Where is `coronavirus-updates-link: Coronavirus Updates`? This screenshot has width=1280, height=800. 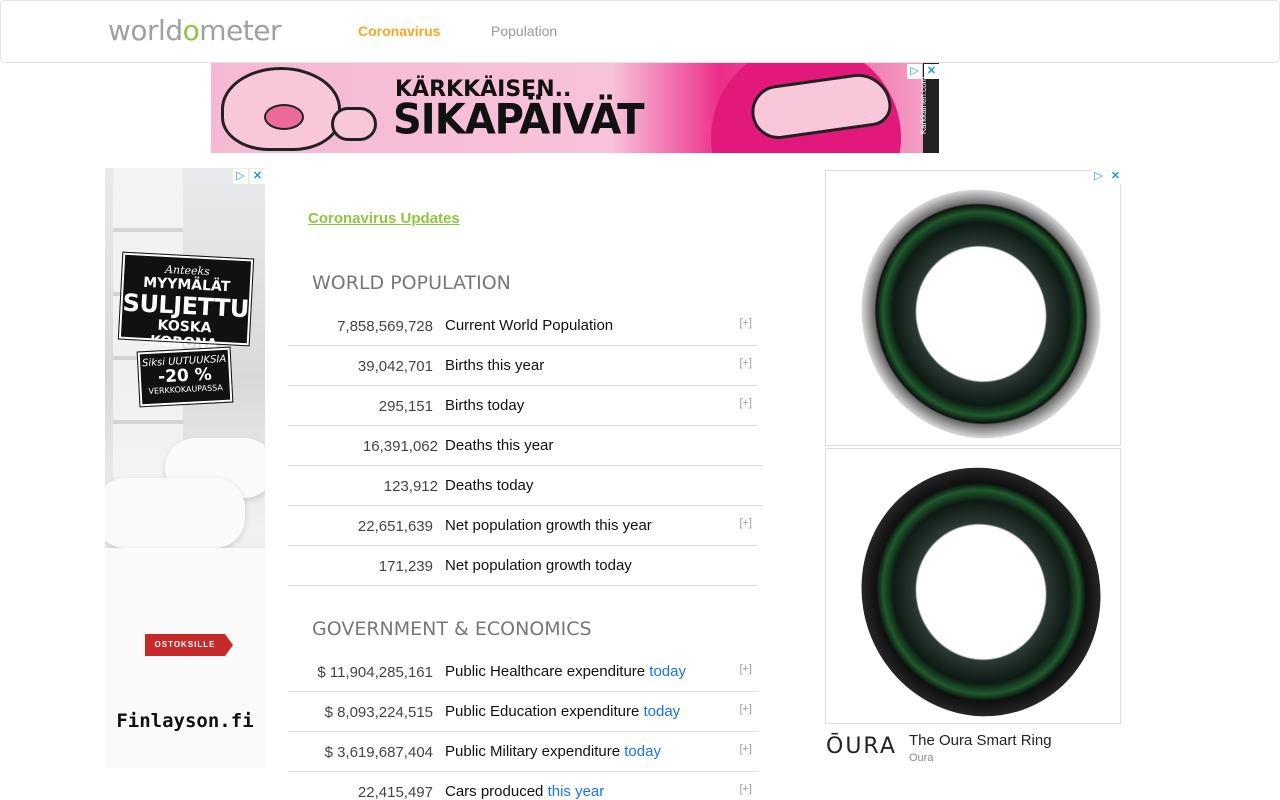 coronavirus-updates-link: Coronavirus Updates is located at coordinates (384, 218).